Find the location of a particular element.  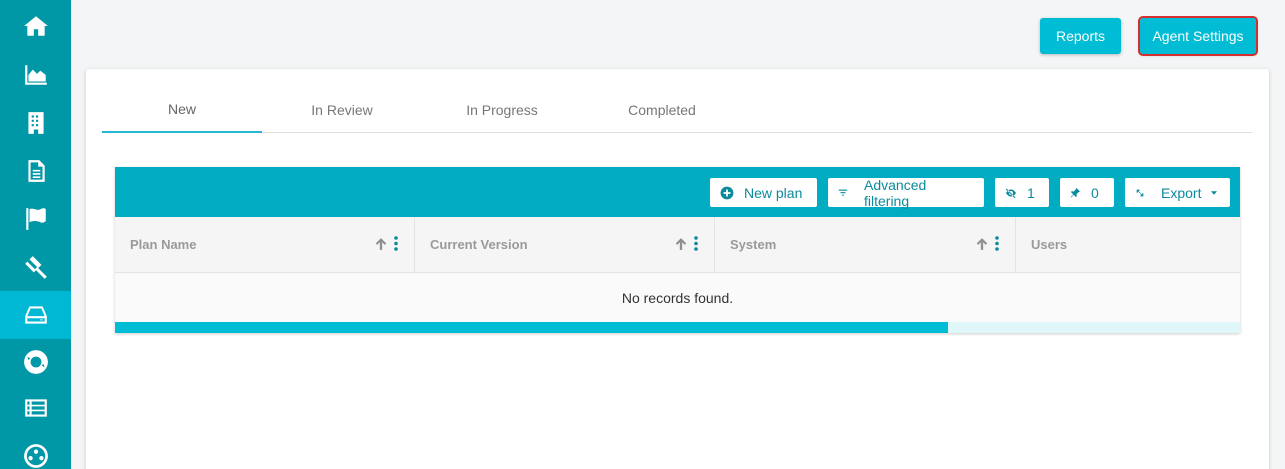

sidebar is located at coordinates (35, 234).